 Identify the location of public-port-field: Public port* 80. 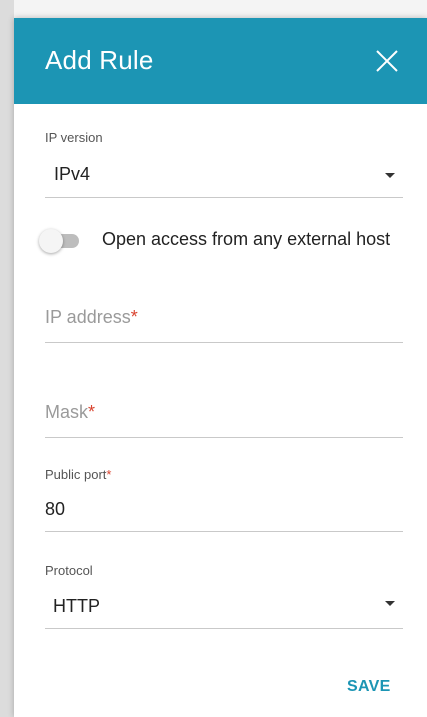
(224, 500).